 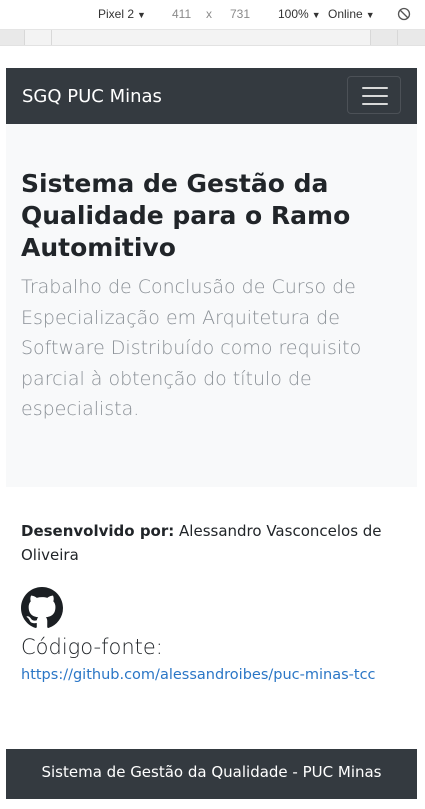 What do you see at coordinates (42, 607) in the screenshot?
I see `github-icon` at bounding box center [42, 607].